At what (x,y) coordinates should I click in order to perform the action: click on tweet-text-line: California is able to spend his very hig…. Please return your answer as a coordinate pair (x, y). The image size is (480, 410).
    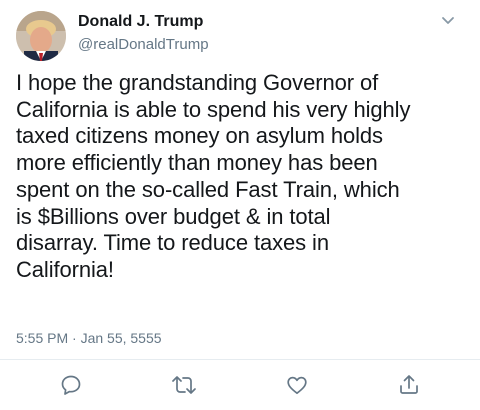
    Looking at the image, I should click on (213, 109).